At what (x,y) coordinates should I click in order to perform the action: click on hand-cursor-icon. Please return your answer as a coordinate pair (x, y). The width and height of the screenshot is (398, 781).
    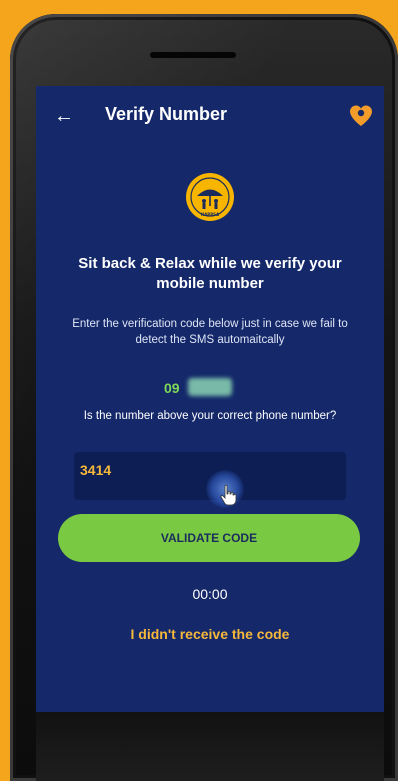
    Looking at the image, I should click on (228, 495).